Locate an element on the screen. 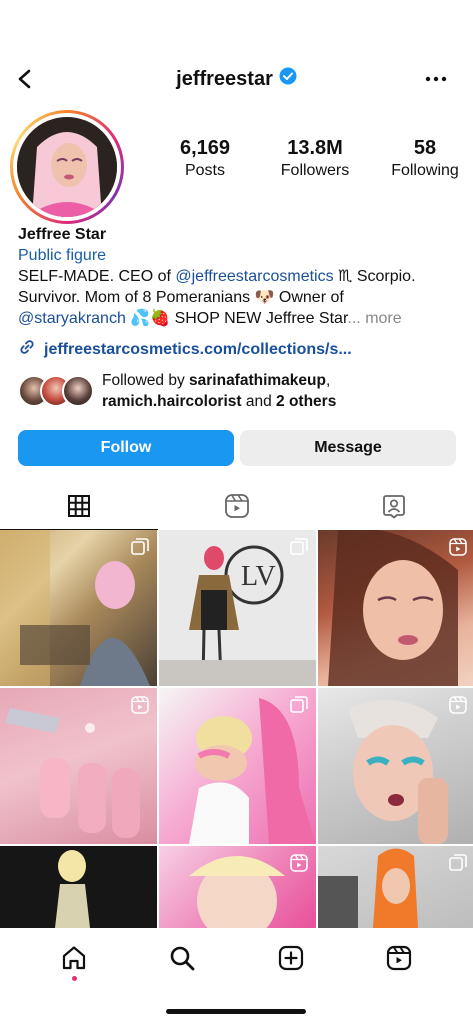 The height and width of the screenshot is (1024, 473). profile-username: jeffreestar is located at coordinates (236, 79).